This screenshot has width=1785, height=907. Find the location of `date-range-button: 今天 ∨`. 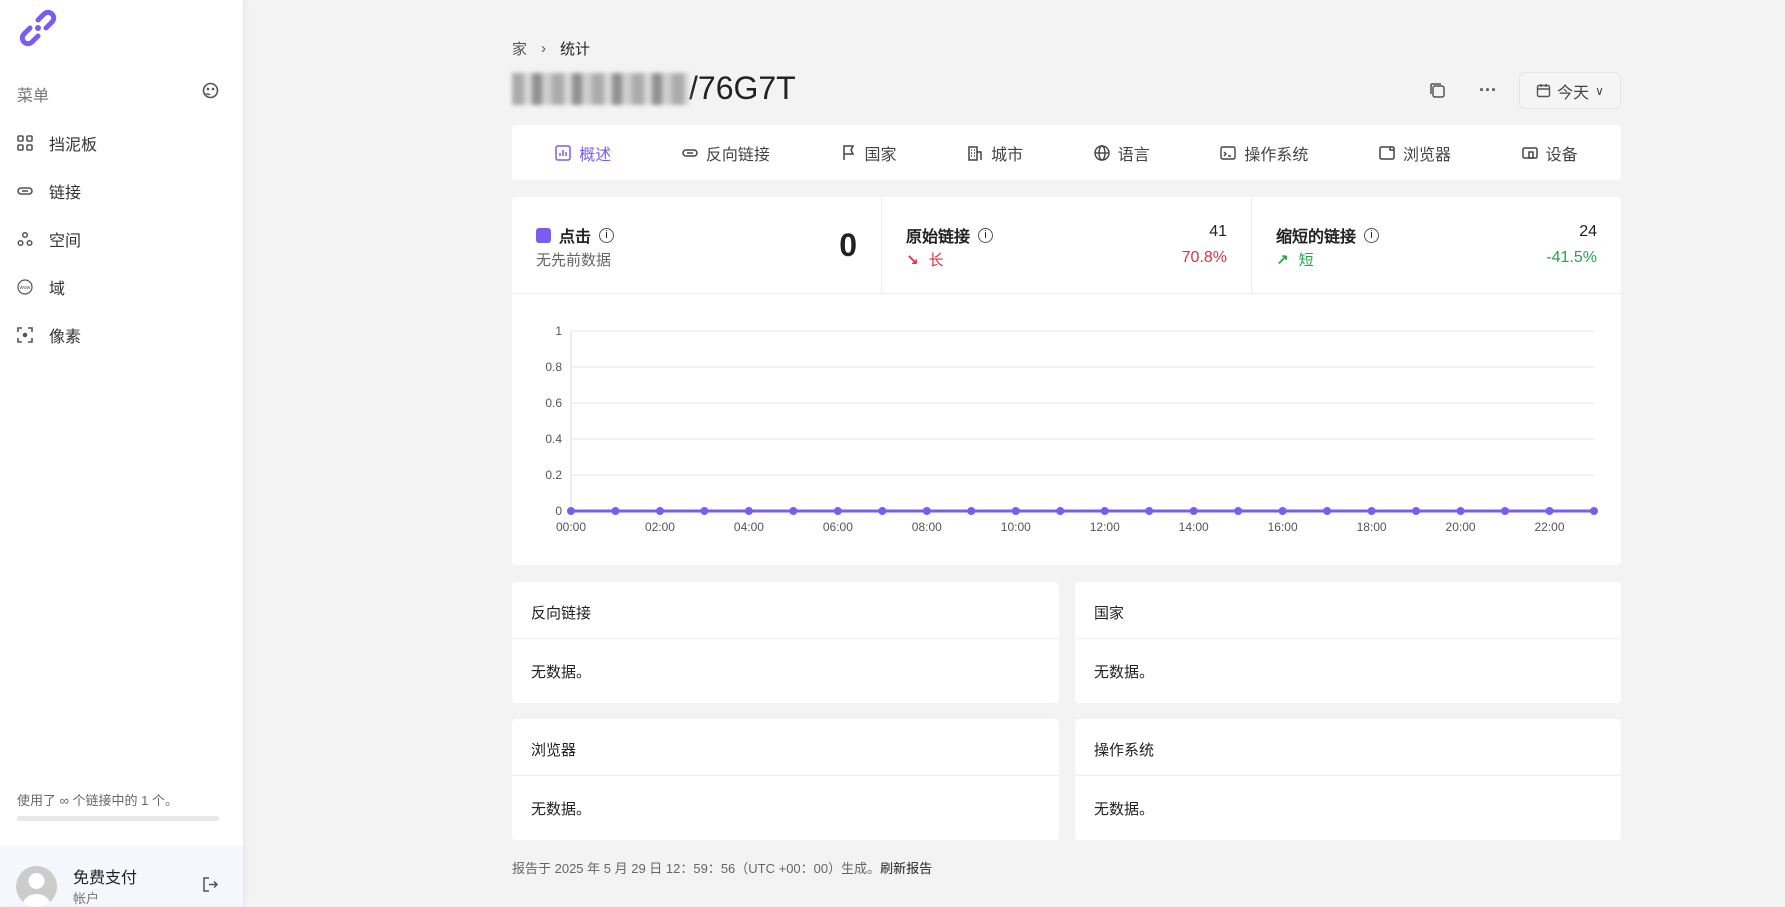

date-range-button: 今天 ∨ is located at coordinates (1570, 90).